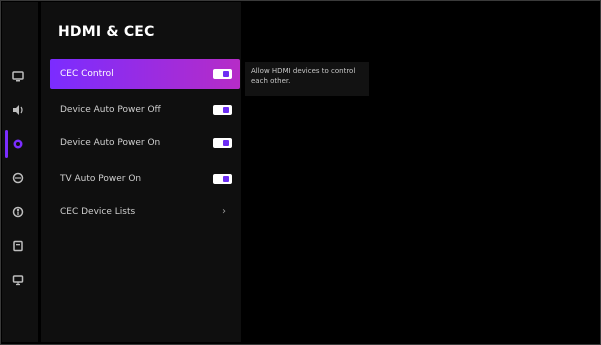 The width and height of the screenshot is (601, 345). What do you see at coordinates (222, 74) in the screenshot?
I see `cec-control-toggle` at bounding box center [222, 74].